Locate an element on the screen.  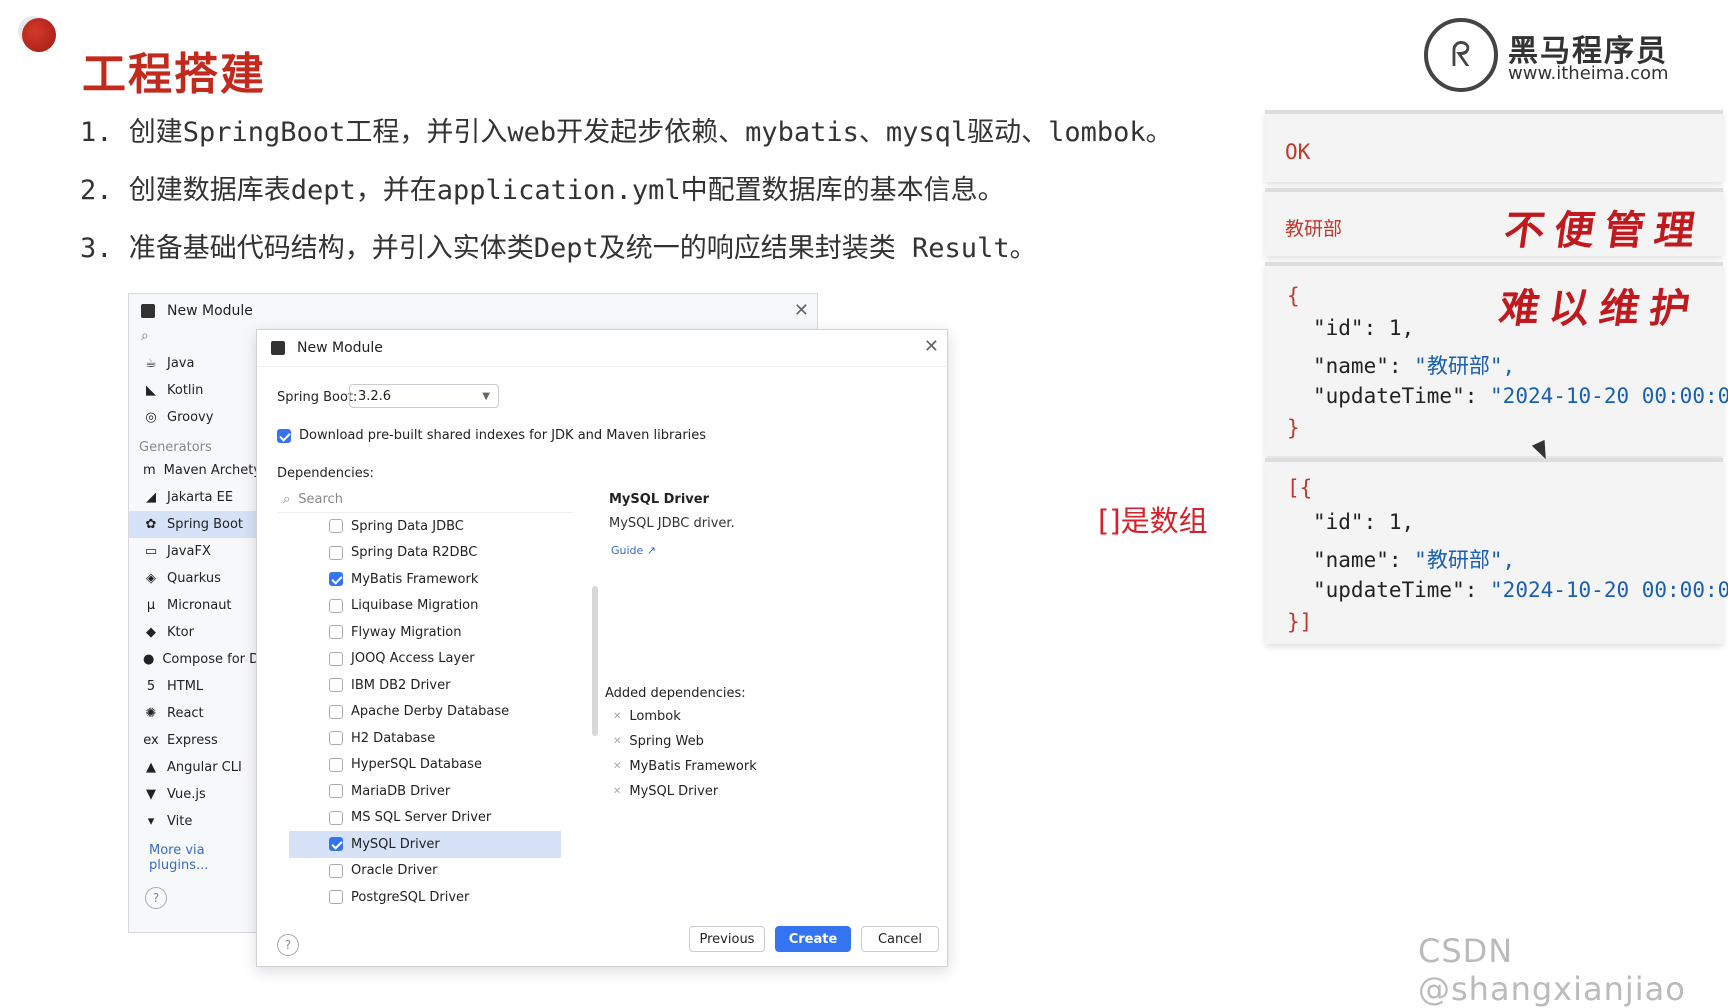
sidebar-item-quarkus: ◈ Quarkus is located at coordinates (193, 578).